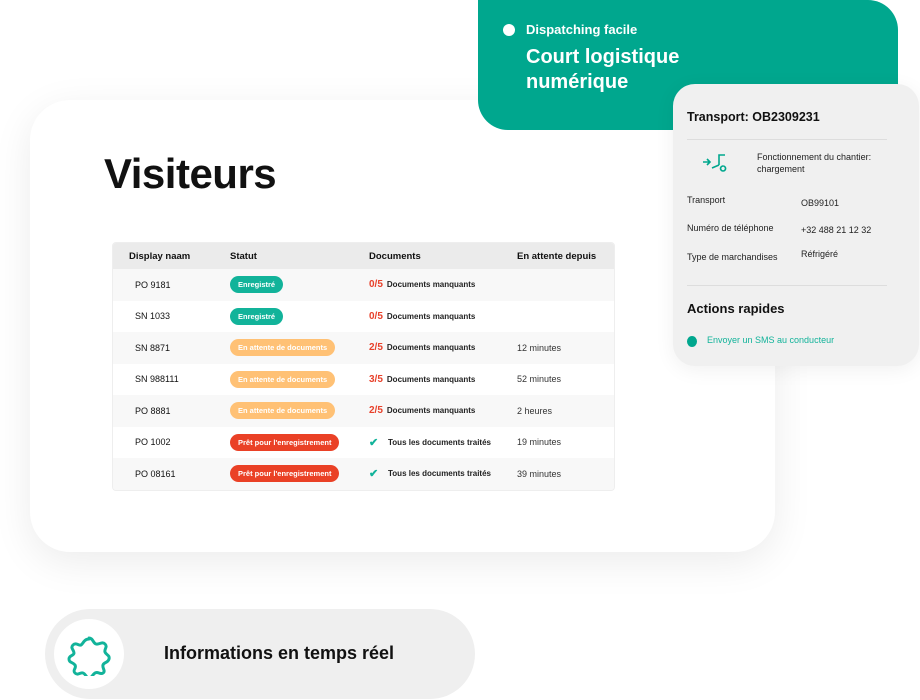 This screenshot has width=920, height=700. I want to click on feature-pill: Informations en temps réel, so click(260, 654).